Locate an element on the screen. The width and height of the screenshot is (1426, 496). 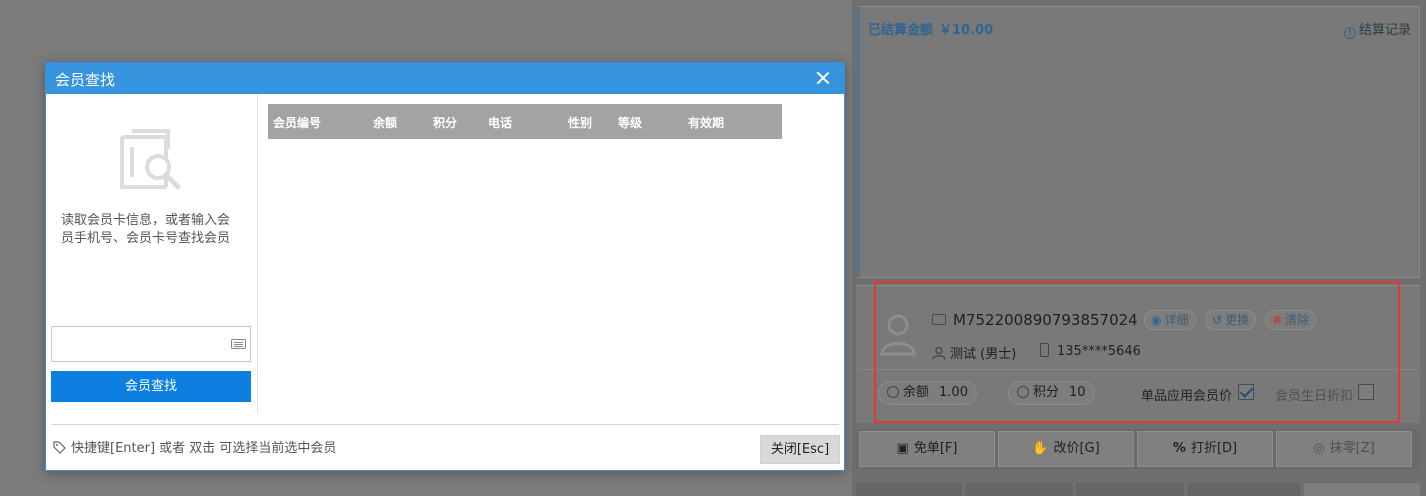
round-off-button: ◎ 抹零[Z] is located at coordinates (1344, 449).